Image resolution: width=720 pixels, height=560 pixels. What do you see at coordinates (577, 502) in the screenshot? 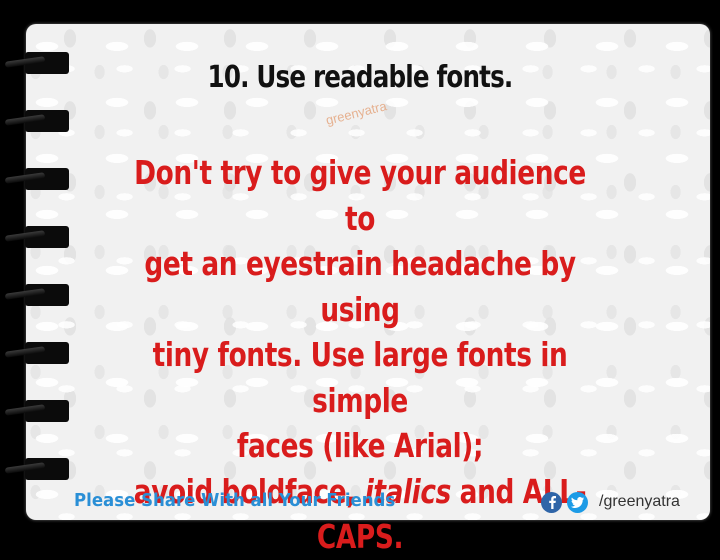
I see `twitter-icon` at bounding box center [577, 502].